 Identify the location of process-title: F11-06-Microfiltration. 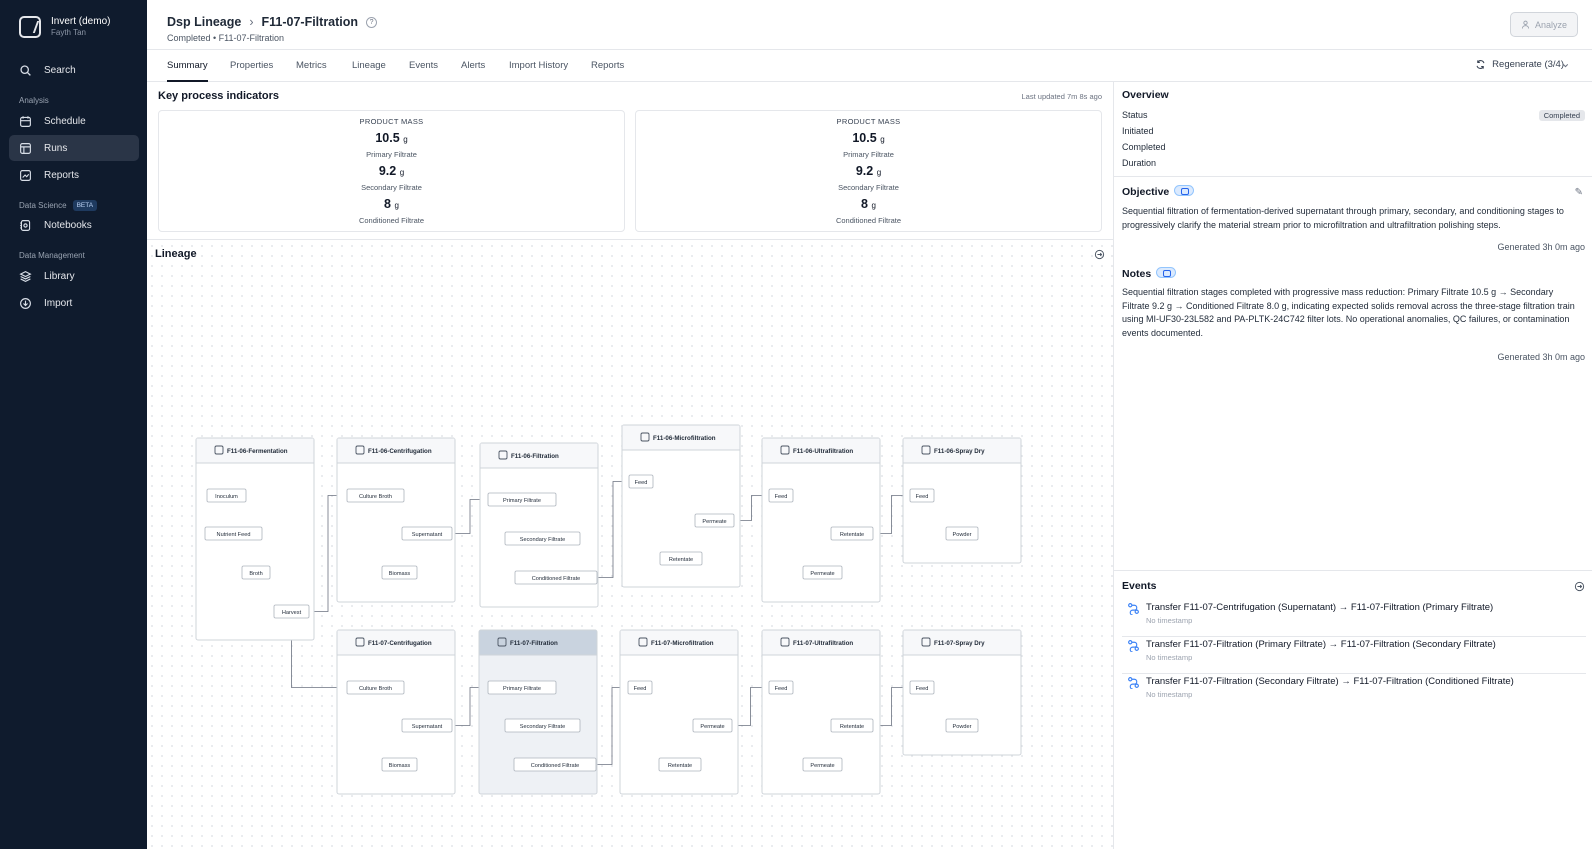
(684, 438).